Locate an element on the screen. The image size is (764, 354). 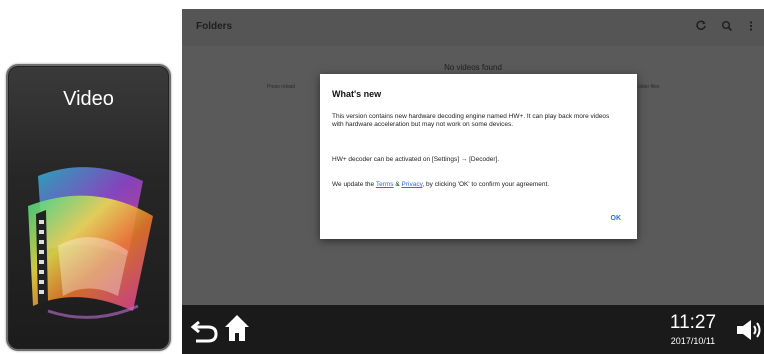
volume-icon is located at coordinates (749, 330).